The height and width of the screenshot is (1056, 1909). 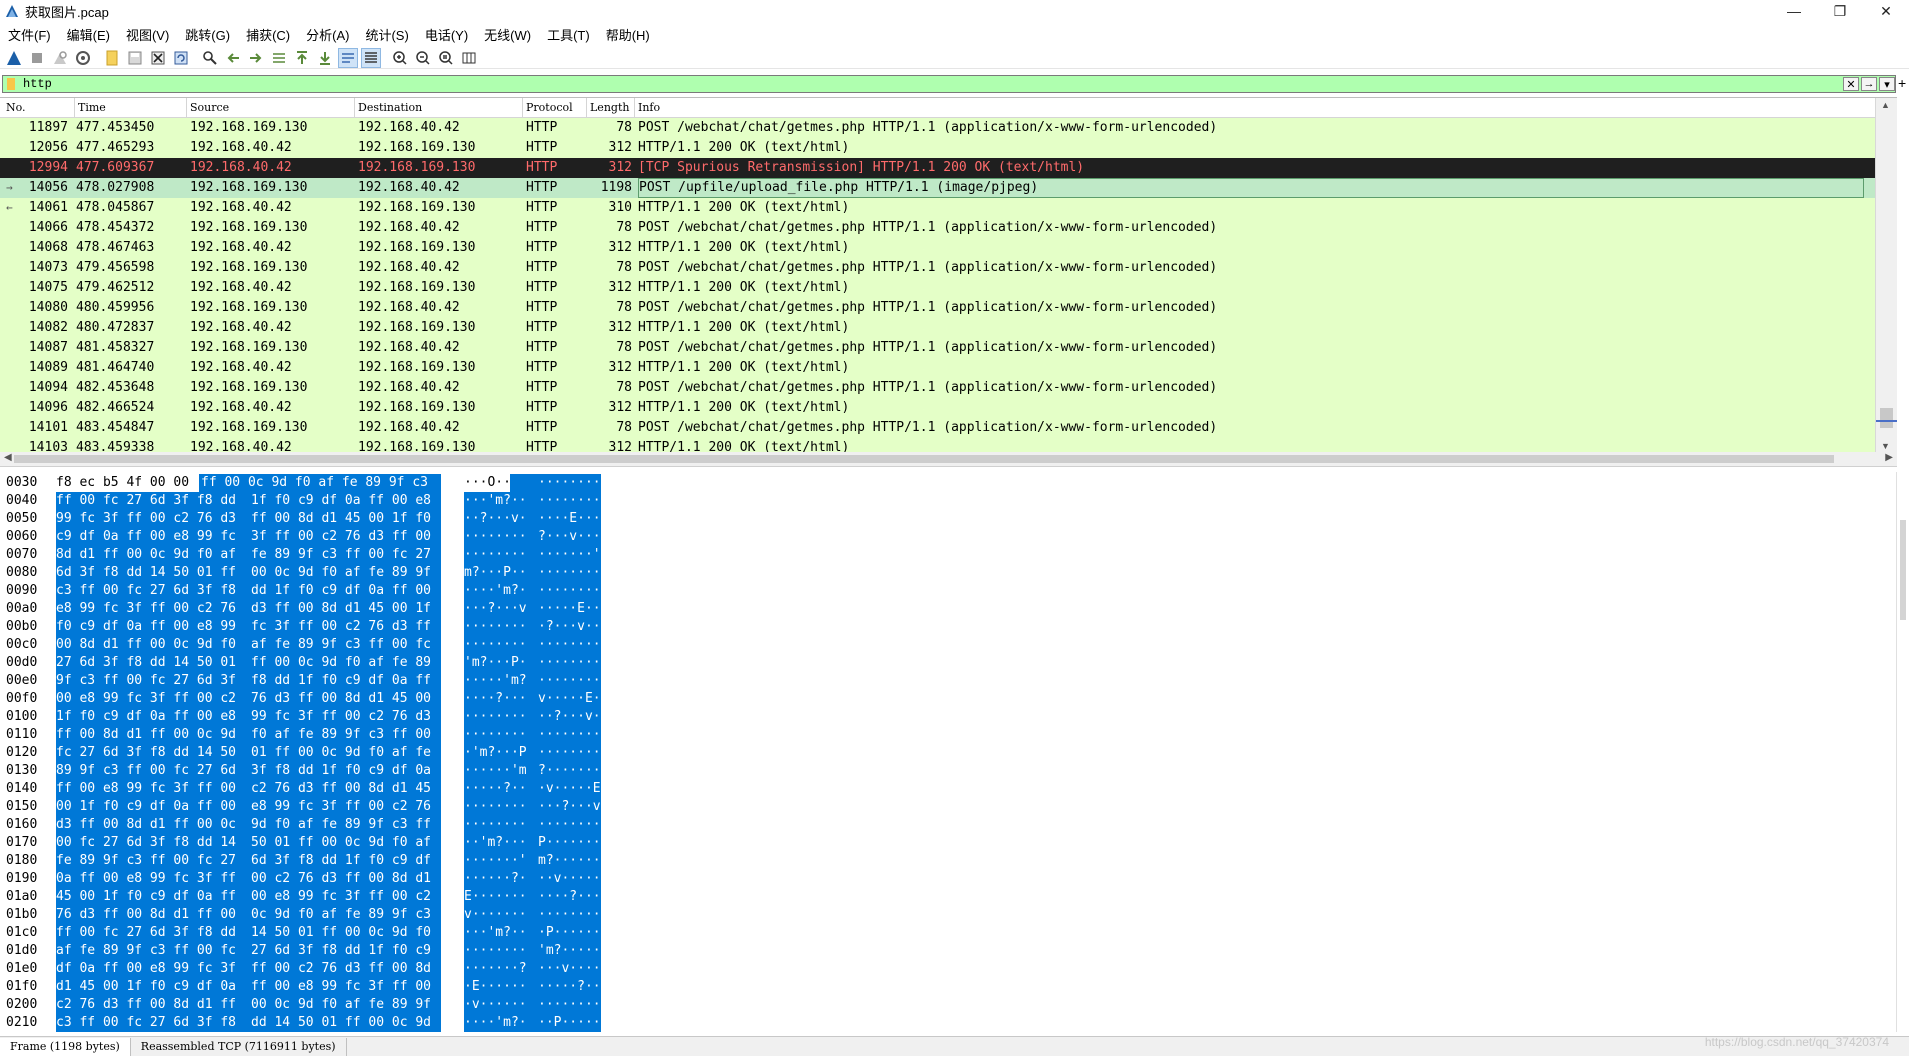 What do you see at coordinates (147, 34) in the screenshot?
I see `menu-view: 视图(V)` at bounding box center [147, 34].